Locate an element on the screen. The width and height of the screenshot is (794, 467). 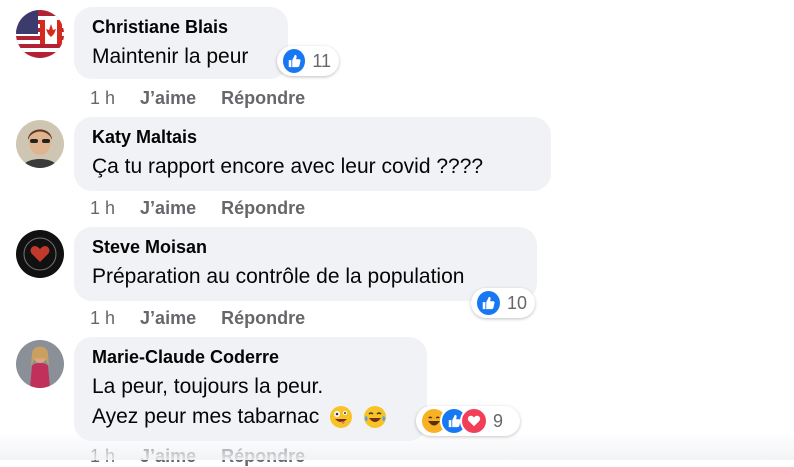
logo-avatar-icon is located at coordinates (40, 254).